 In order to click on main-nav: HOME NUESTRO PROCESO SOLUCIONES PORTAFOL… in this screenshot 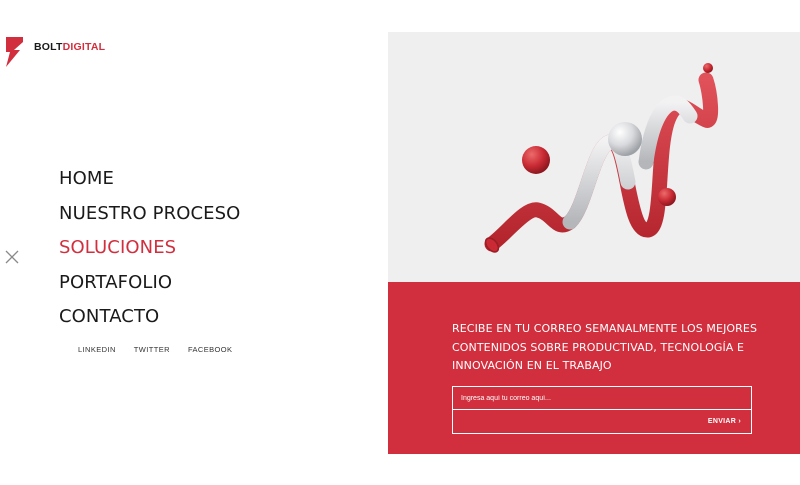, I will do `click(149, 248)`.